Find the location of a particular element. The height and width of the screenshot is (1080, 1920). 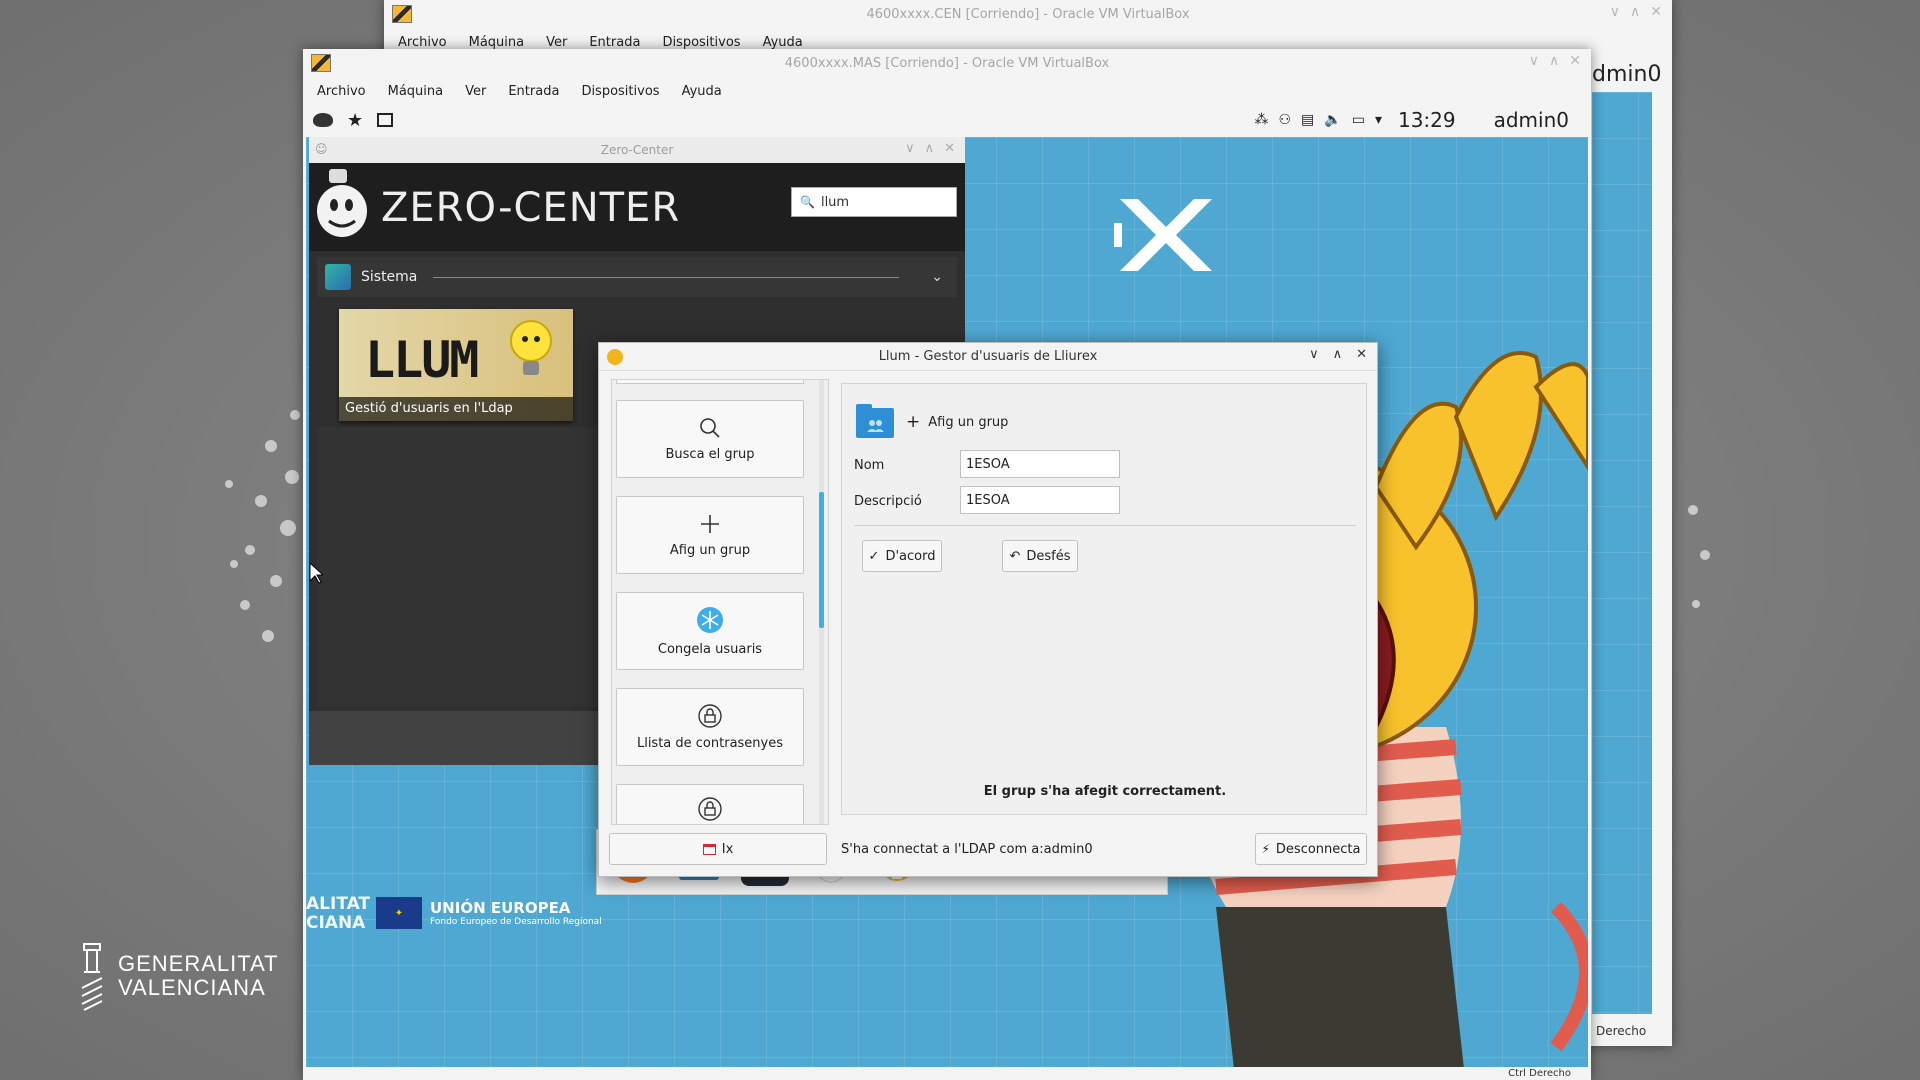

settings-category-icon is located at coordinates (338, 277).